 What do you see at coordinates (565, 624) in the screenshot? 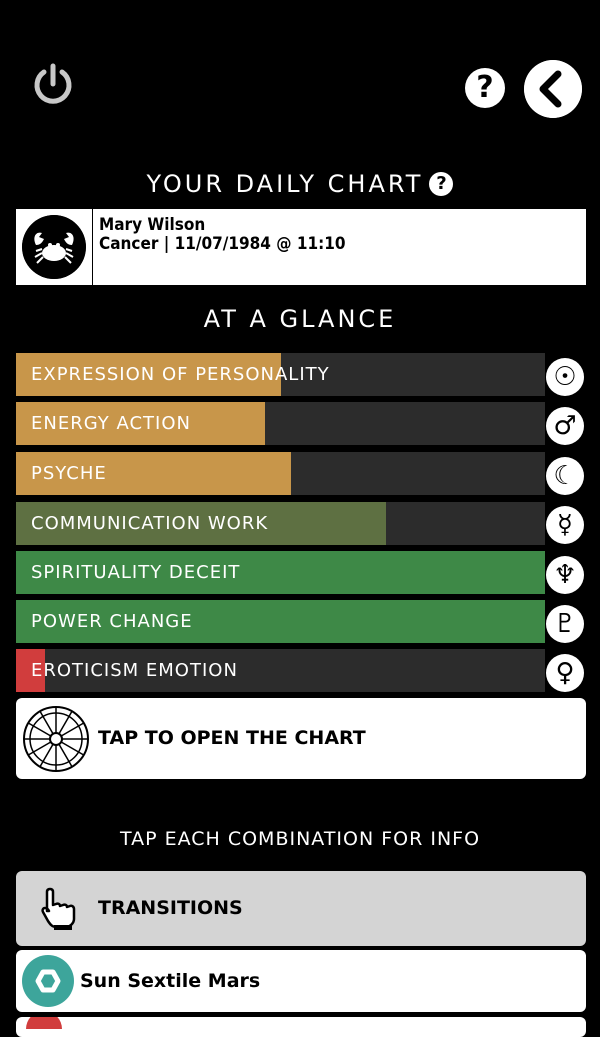
I see `pluto-icon: ♇` at bounding box center [565, 624].